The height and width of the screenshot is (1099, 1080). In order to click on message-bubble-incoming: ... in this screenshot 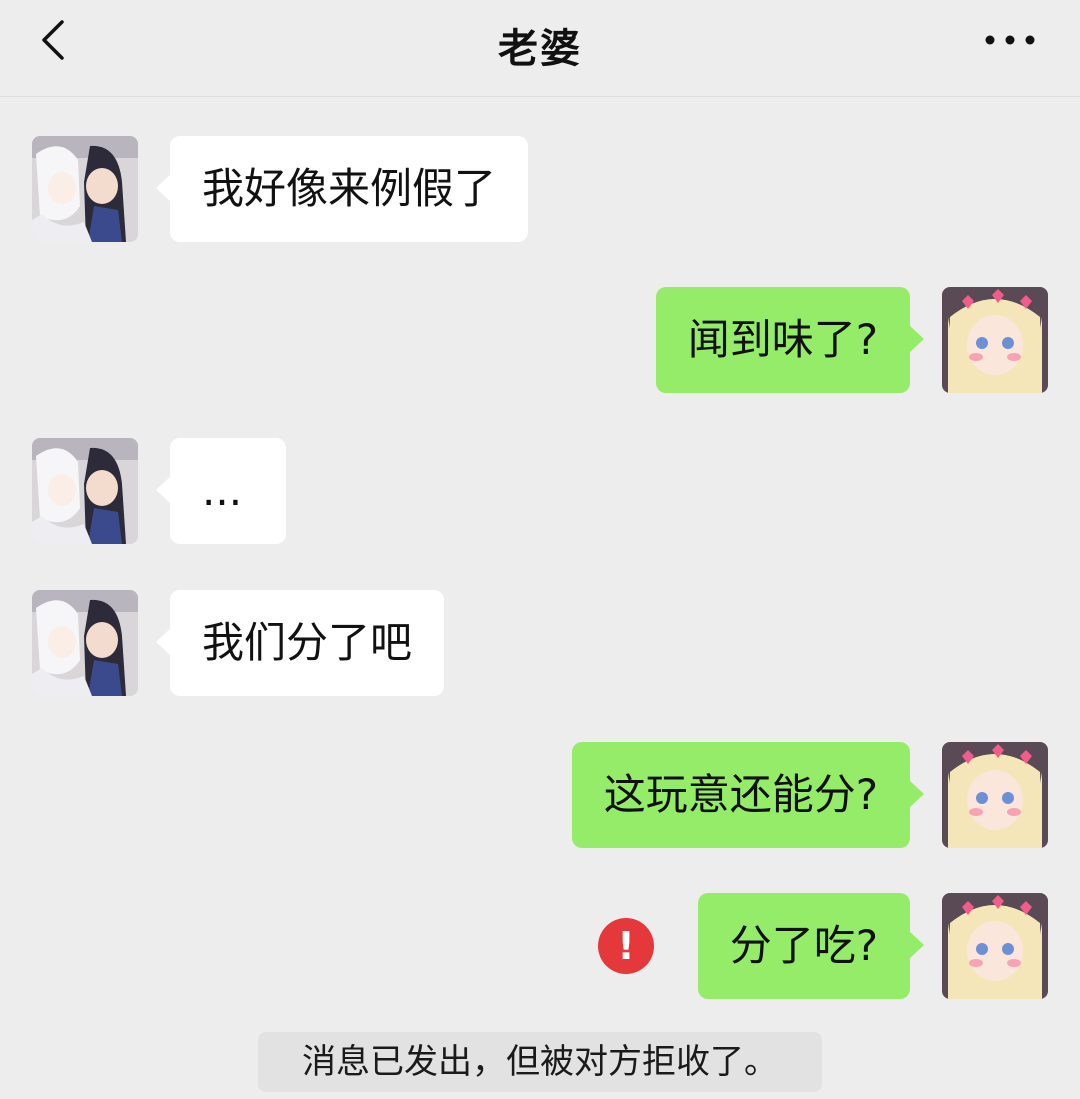, I will do `click(221, 491)`.